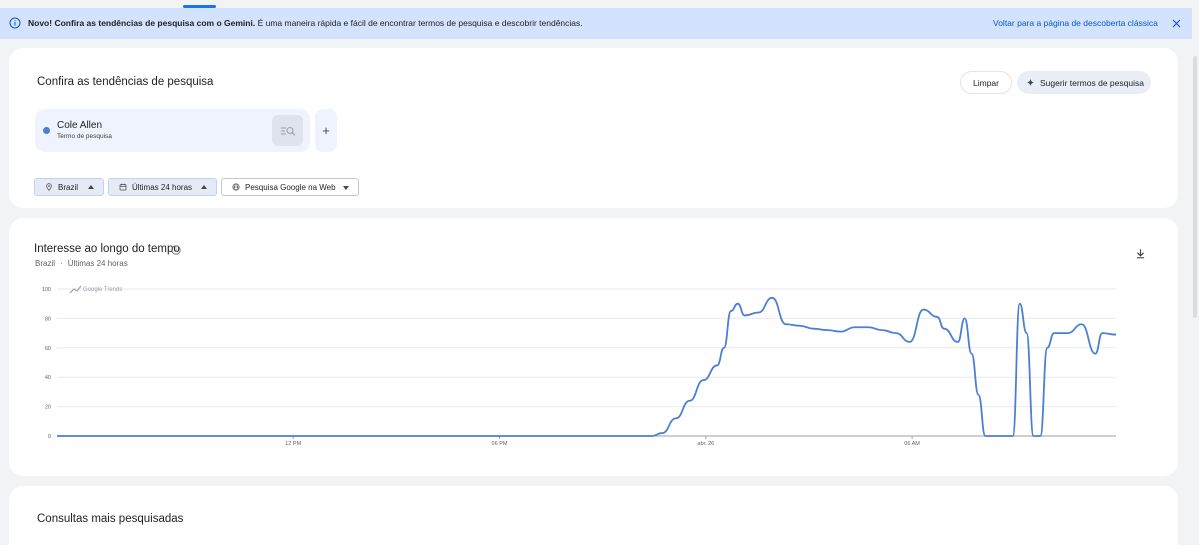  Describe the element at coordinates (49, 437) in the screenshot. I see `y-tick-label: 0` at that location.